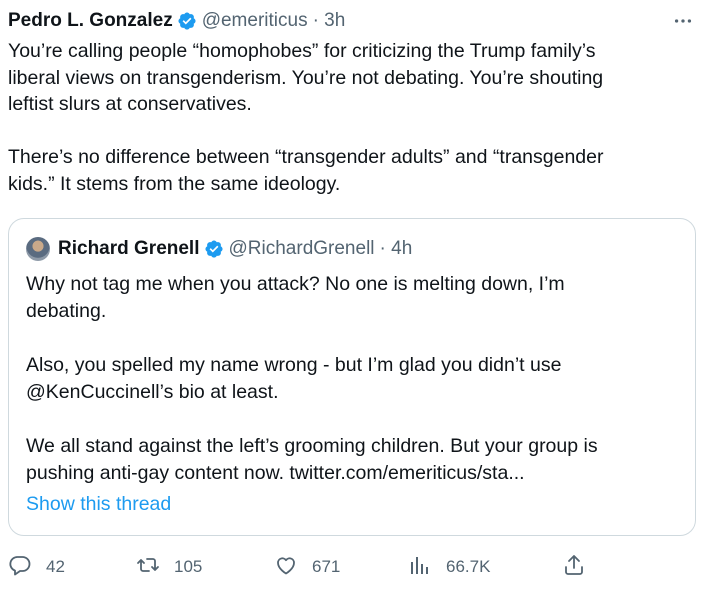 The height and width of the screenshot is (597, 708). I want to click on author-handle: @emeriticus, so click(255, 21).